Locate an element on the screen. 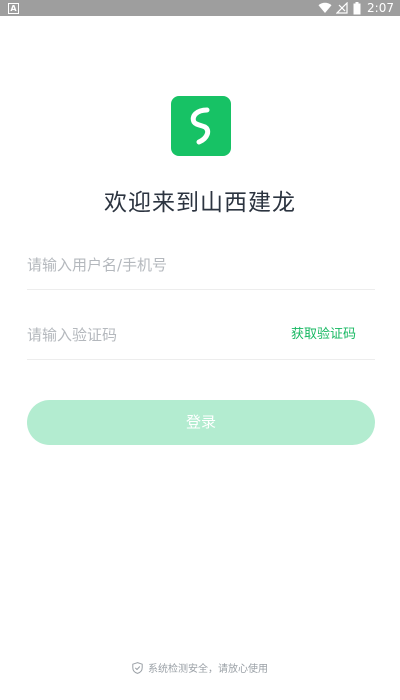 This screenshot has width=400, height=700. login-button: 登录 is located at coordinates (201, 422).